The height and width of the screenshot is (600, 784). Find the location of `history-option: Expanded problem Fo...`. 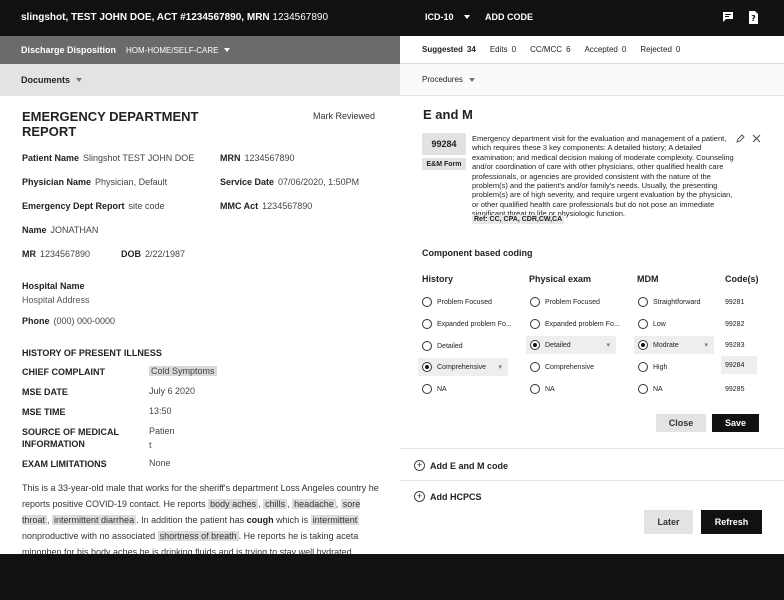

history-option: Expanded problem Fo... is located at coordinates (467, 324).